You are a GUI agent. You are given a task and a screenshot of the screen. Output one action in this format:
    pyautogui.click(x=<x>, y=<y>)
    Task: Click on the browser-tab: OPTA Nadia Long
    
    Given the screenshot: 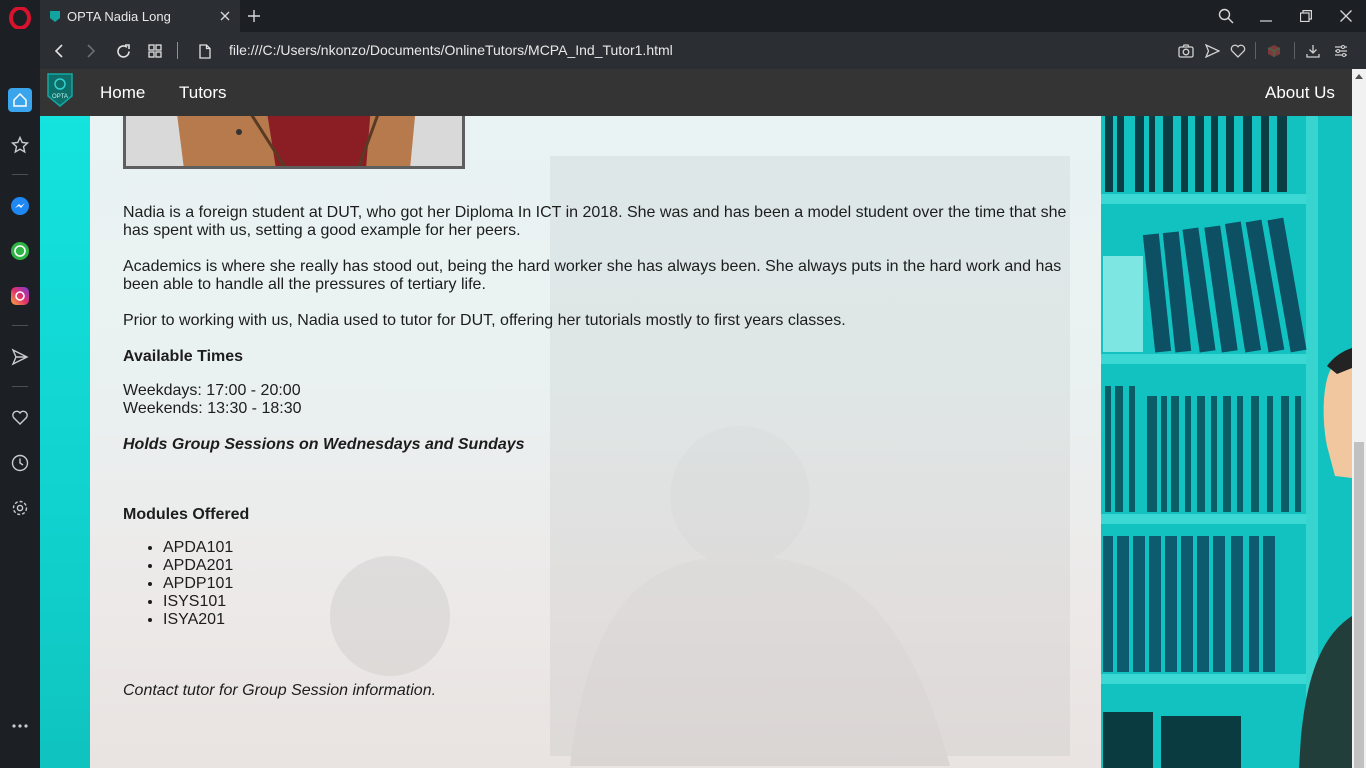 What is the action you would take?
    pyautogui.click(x=140, y=16)
    